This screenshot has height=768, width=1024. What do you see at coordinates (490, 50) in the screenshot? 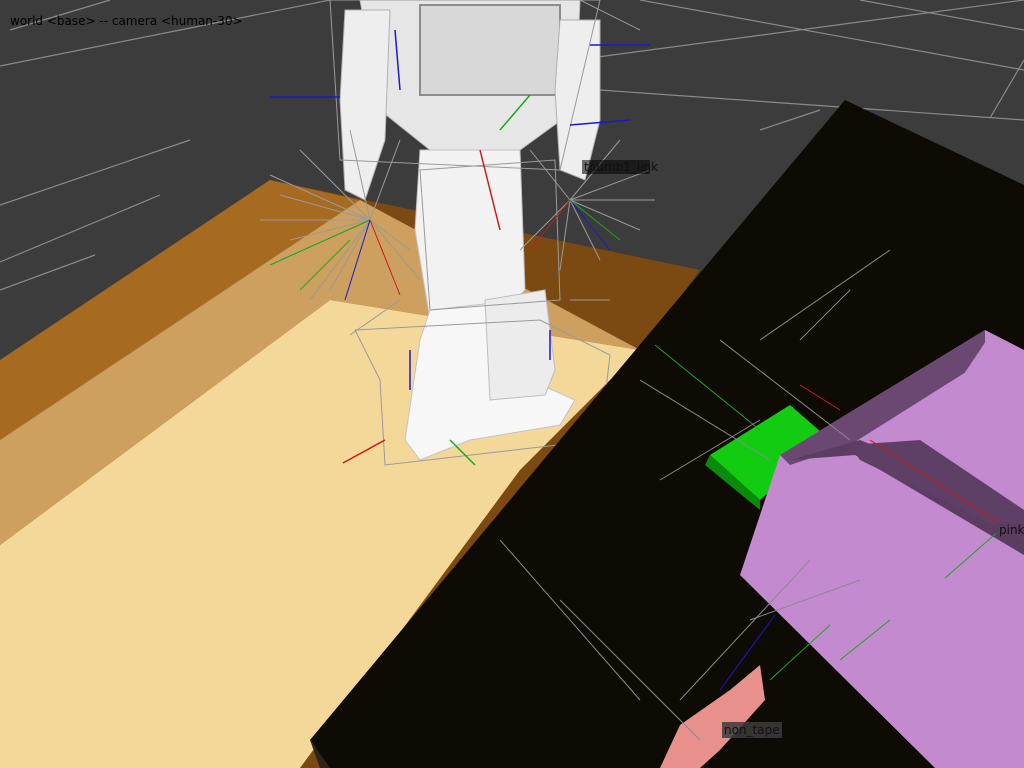
I see `robot-chest-panel` at bounding box center [490, 50].